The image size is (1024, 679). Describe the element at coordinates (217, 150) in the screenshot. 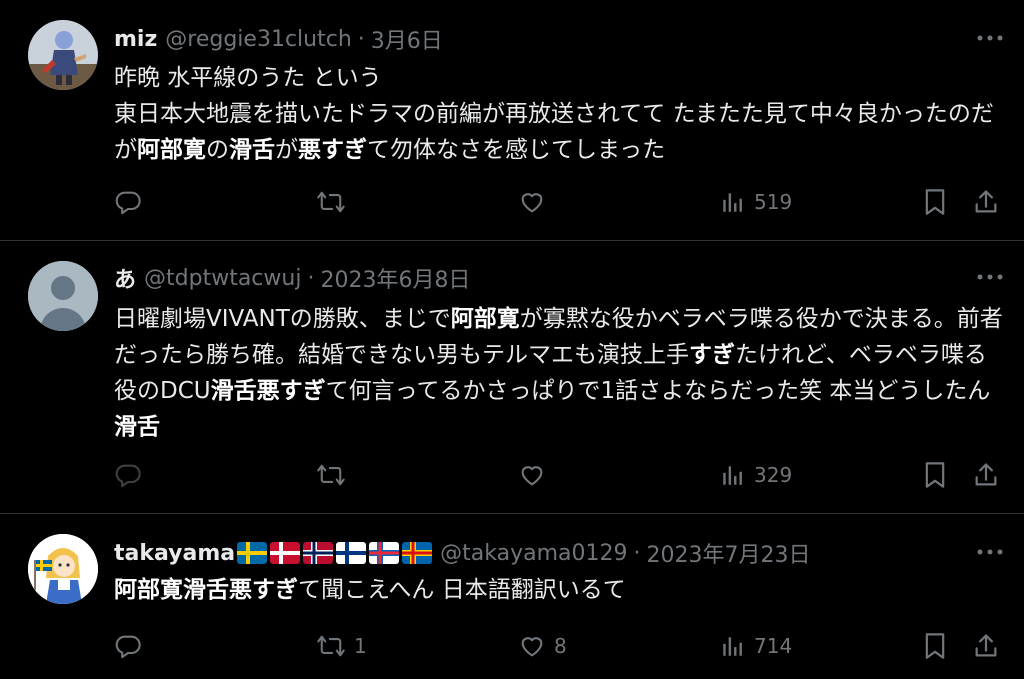

I see `text-segment: の` at that location.